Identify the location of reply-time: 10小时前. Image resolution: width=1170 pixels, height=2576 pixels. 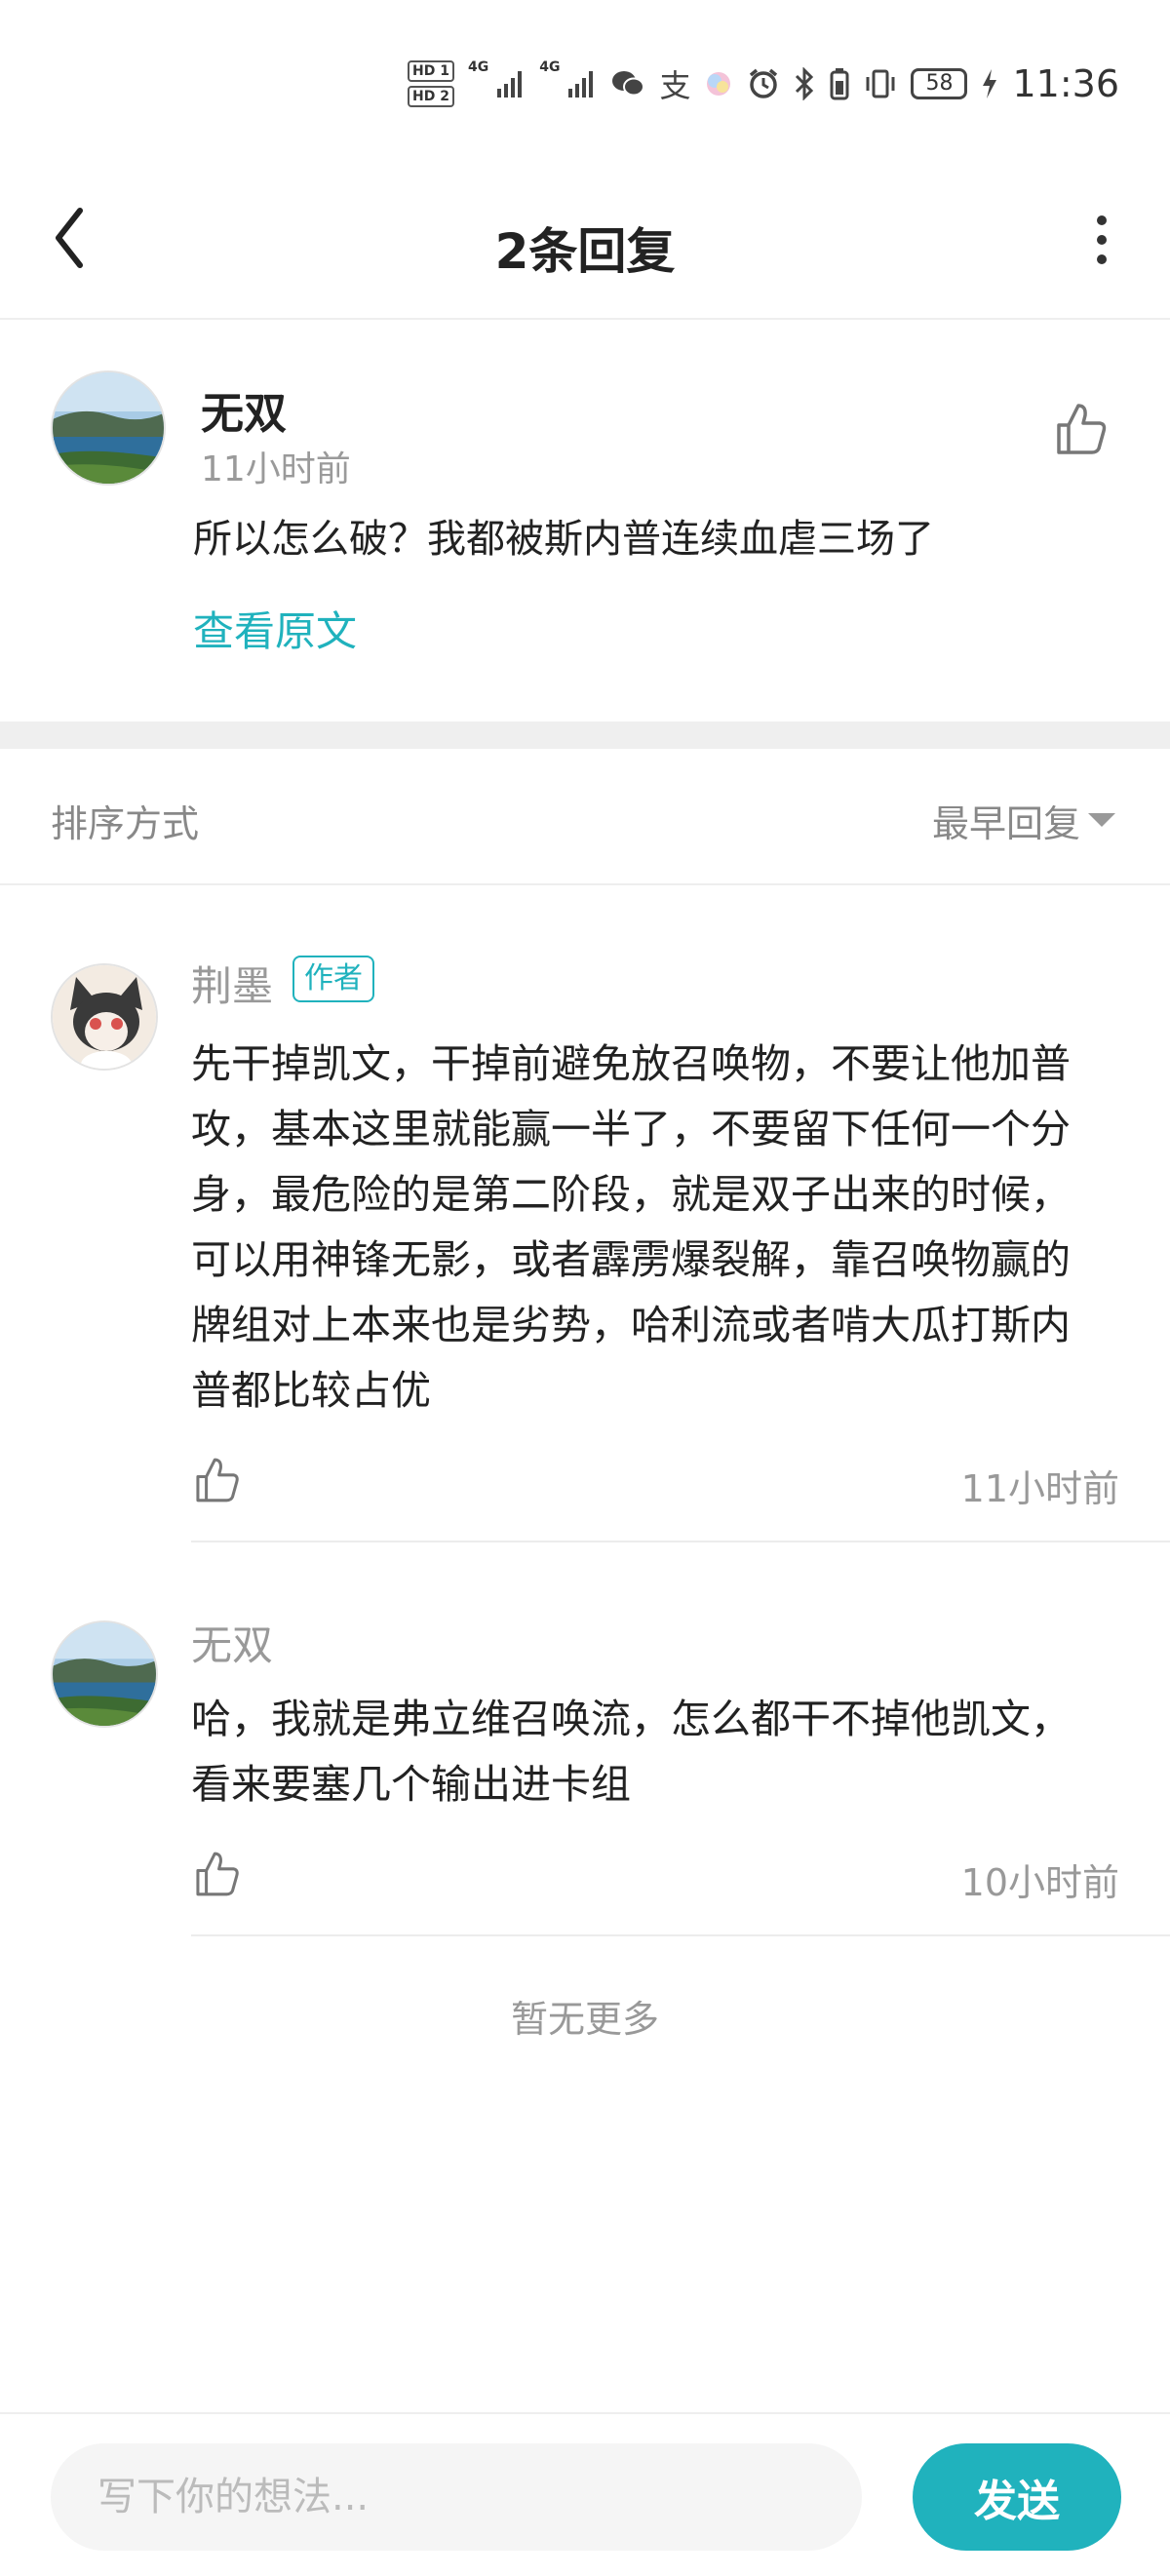
(1039, 1882).